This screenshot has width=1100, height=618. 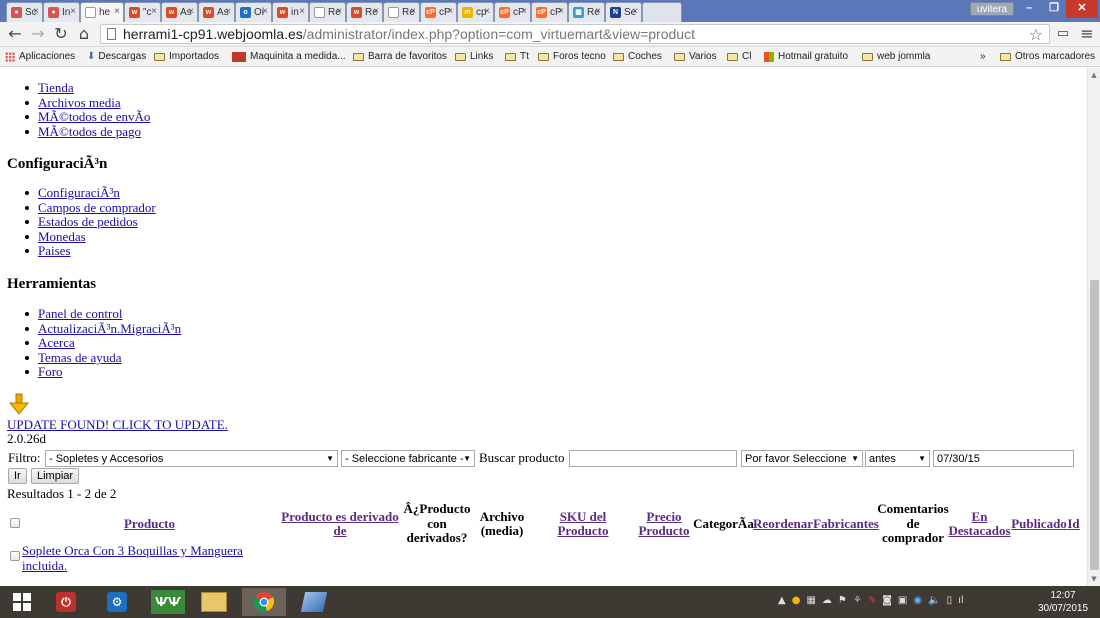 What do you see at coordinates (695, 56) in the screenshot?
I see `bookmark-item: Varios` at bounding box center [695, 56].